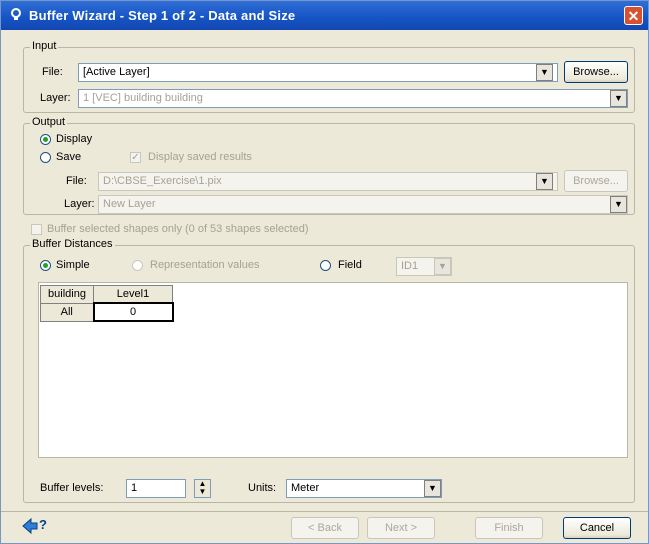 This screenshot has height=544, width=649. Describe the element at coordinates (143, 98) in the screenshot. I see `input-layer-value: 1 [VEC] building building` at that location.